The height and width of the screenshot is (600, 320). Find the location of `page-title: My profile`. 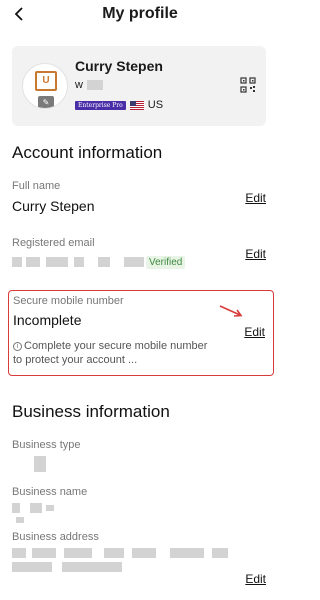

page-title: My profile is located at coordinates (140, 13).